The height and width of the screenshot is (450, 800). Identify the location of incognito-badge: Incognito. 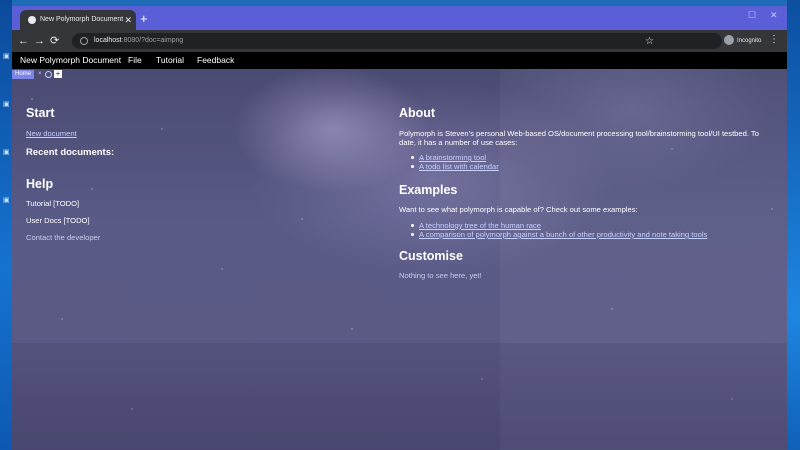
(742, 41).